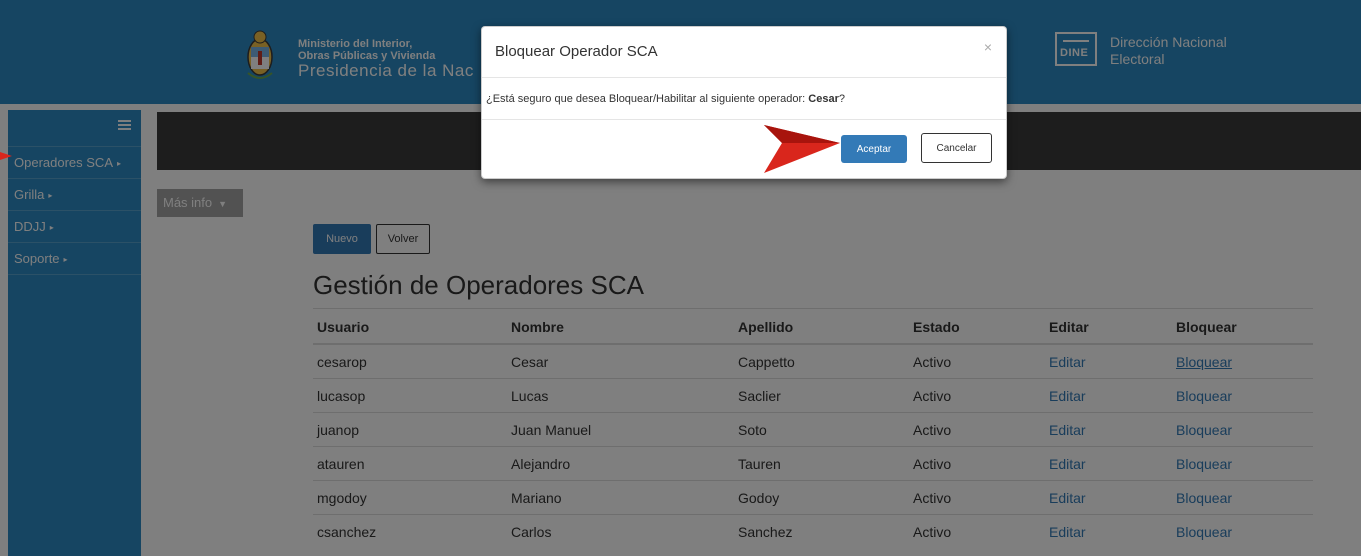 Image resolution: width=1361 pixels, height=556 pixels. Describe the element at coordinates (956, 148) in the screenshot. I see `cancelar-button: Cancelar` at that location.